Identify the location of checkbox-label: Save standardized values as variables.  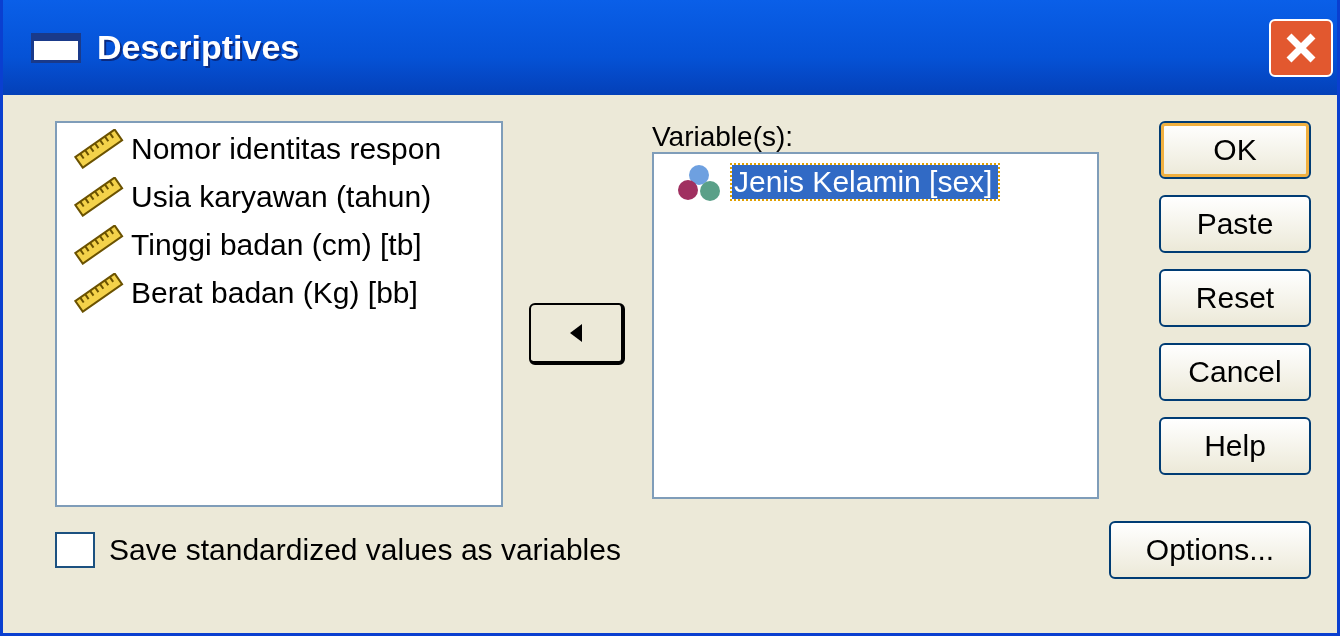
(365, 550).